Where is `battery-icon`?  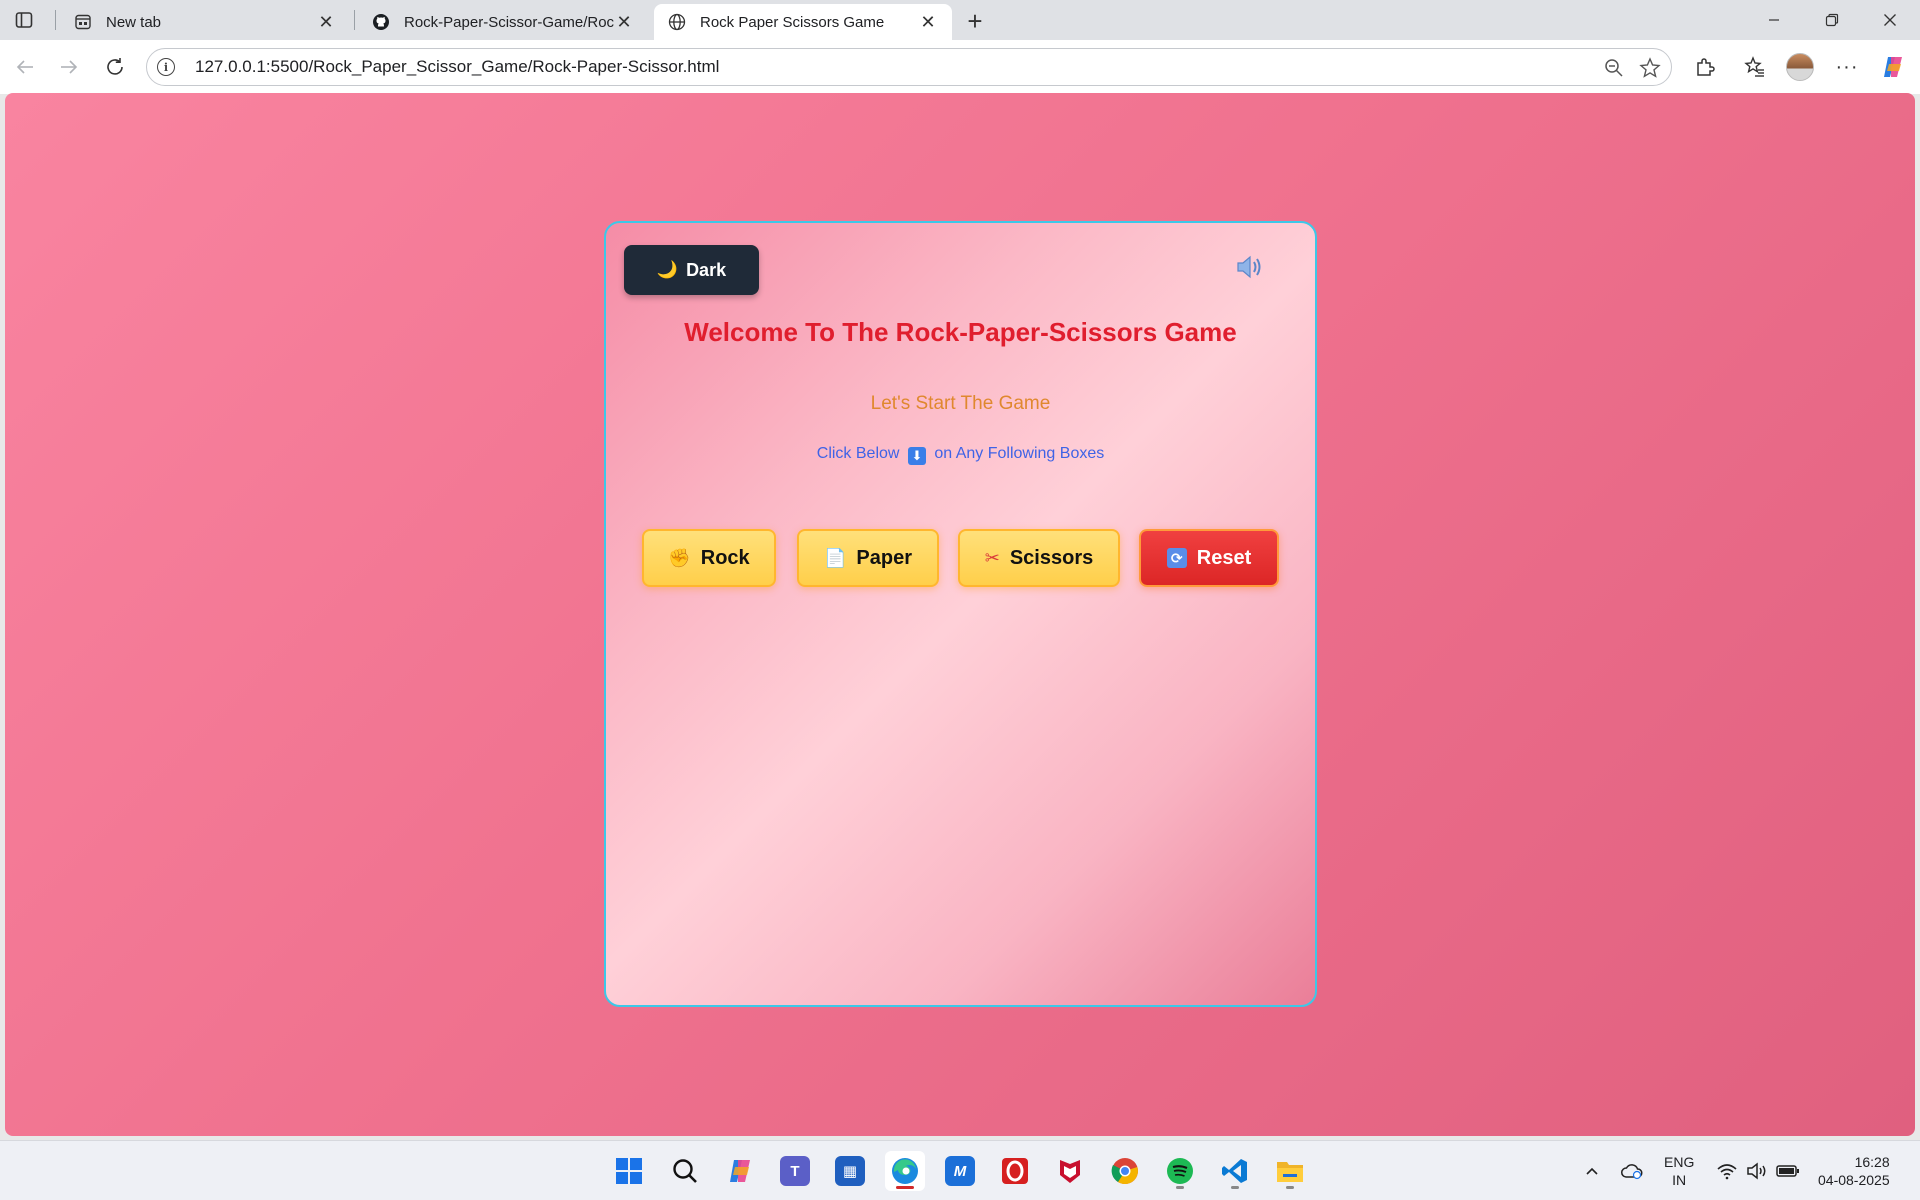
battery-icon is located at coordinates (1787, 1171).